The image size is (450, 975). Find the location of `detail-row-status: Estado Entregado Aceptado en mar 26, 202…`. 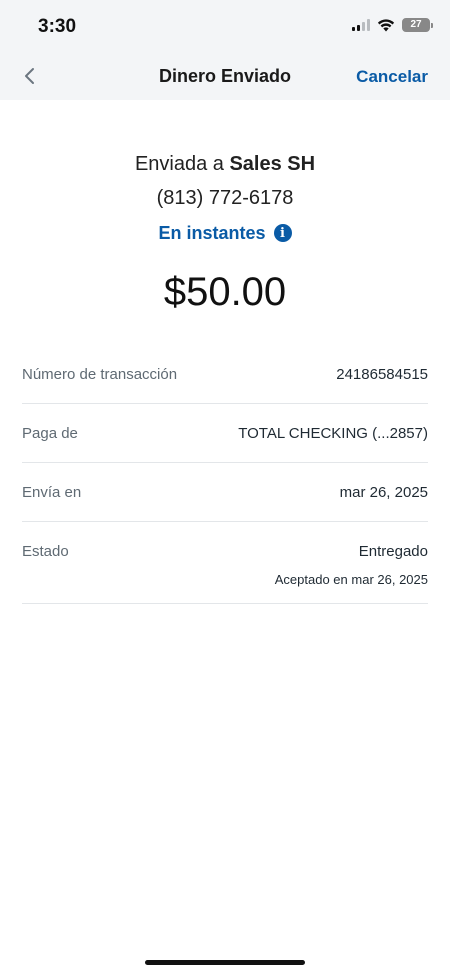

detail-row-status: Estado Entregado Aceptado en mar 26, 202… is located at coordinates (225, 563).